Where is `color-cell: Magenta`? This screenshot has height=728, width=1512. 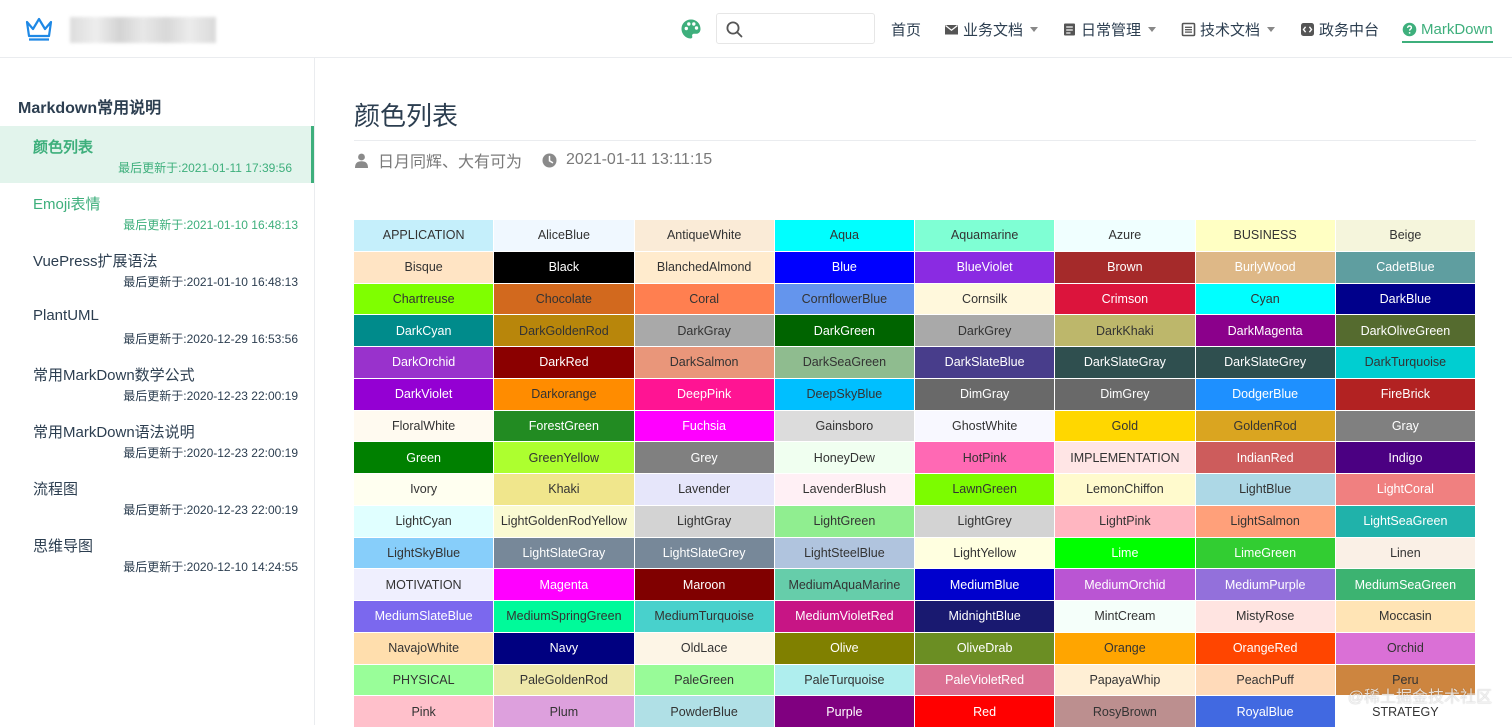 color-cell: Magenta is located at coordinates (564, 585).